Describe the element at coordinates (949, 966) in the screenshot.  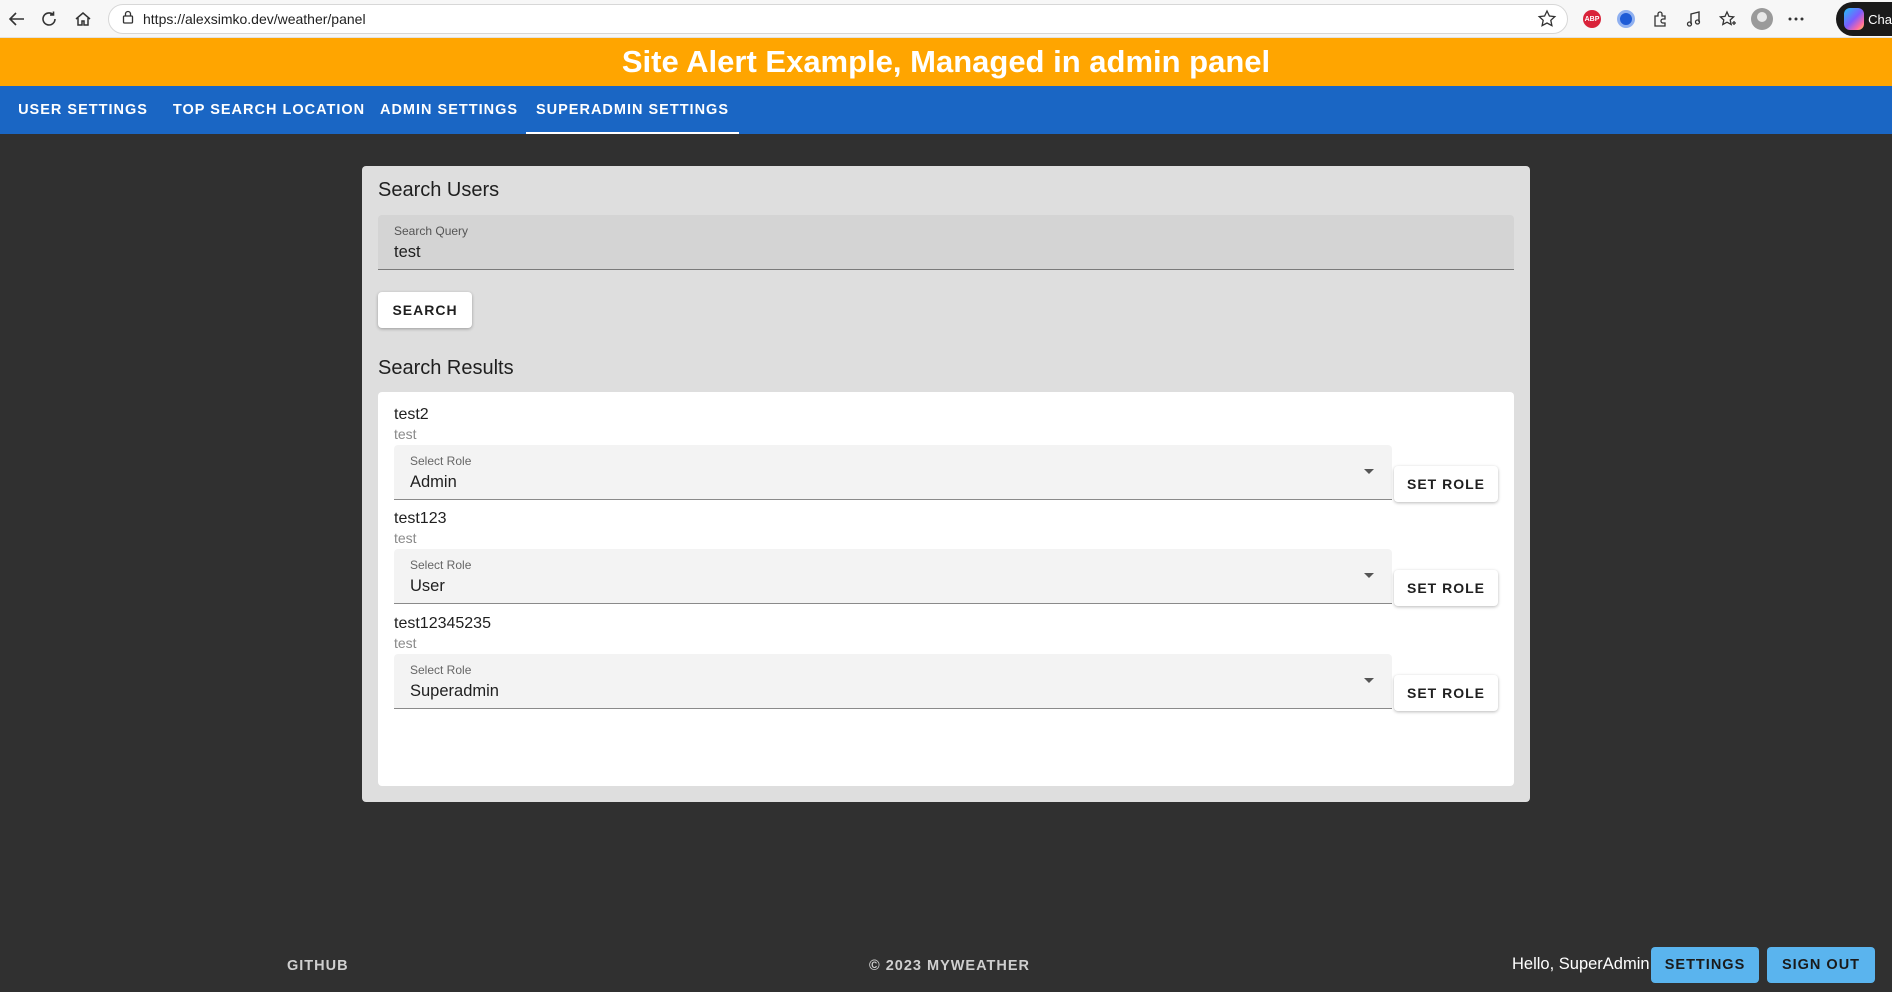
I see `copyright-text: © 2023 MYWEATHER` at that location.